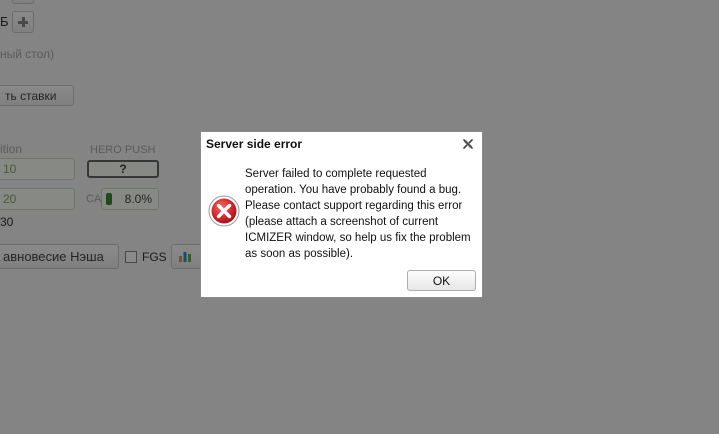 The width and height of the screenshot is (719, 434). I want to click on ok-button: OK, so click(441, 280).